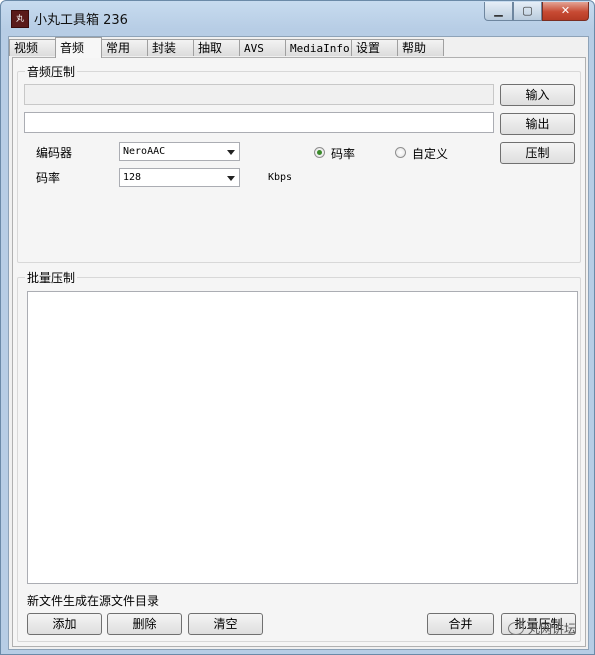 The width and height of the screenshot is (595, 655). What do you see at coordinates (343, 153) in the screenshot?
I see `radio-bitrate-label: 码率` at bounding box center [343, 153].